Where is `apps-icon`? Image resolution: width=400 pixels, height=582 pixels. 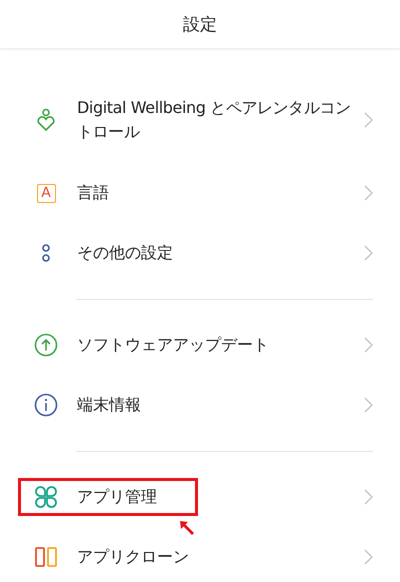 apps-icon is located at coordinates (46, 497).